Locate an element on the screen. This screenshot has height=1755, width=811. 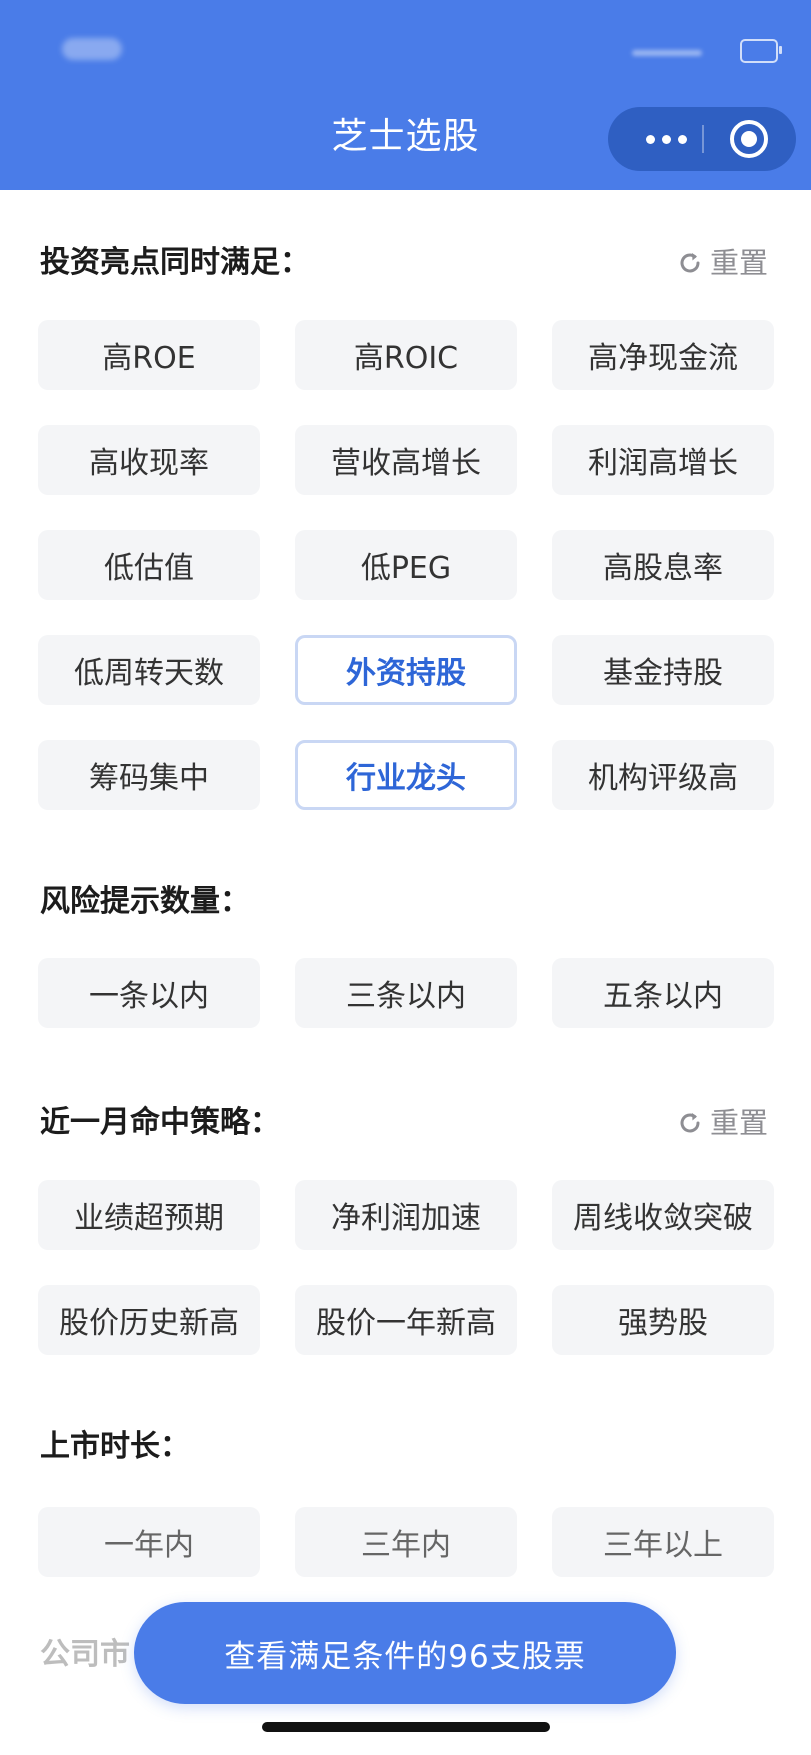
more-dots-icon is located at coordinates (666, 139).